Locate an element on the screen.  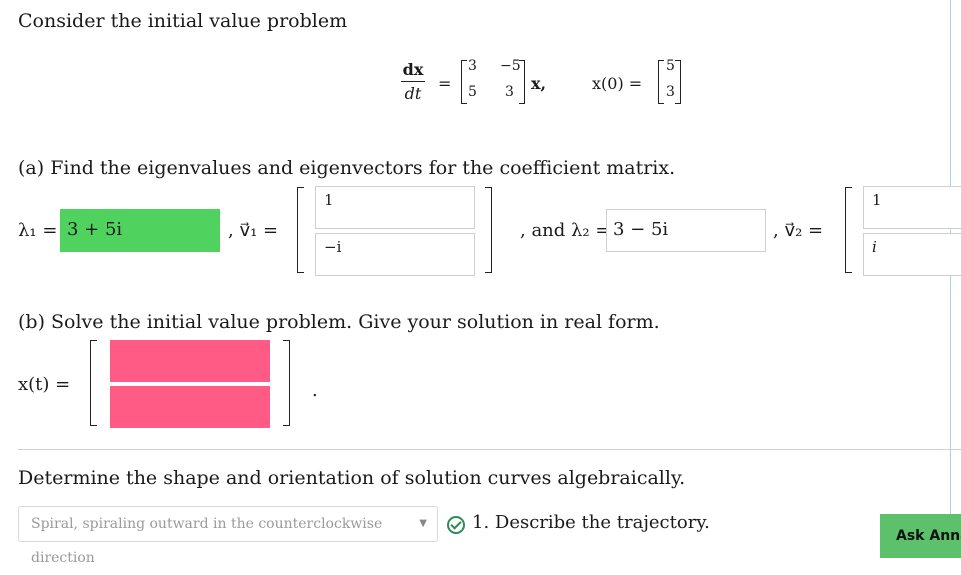
initial-condition-label: x(0) = is located at coordinates (617, 83).